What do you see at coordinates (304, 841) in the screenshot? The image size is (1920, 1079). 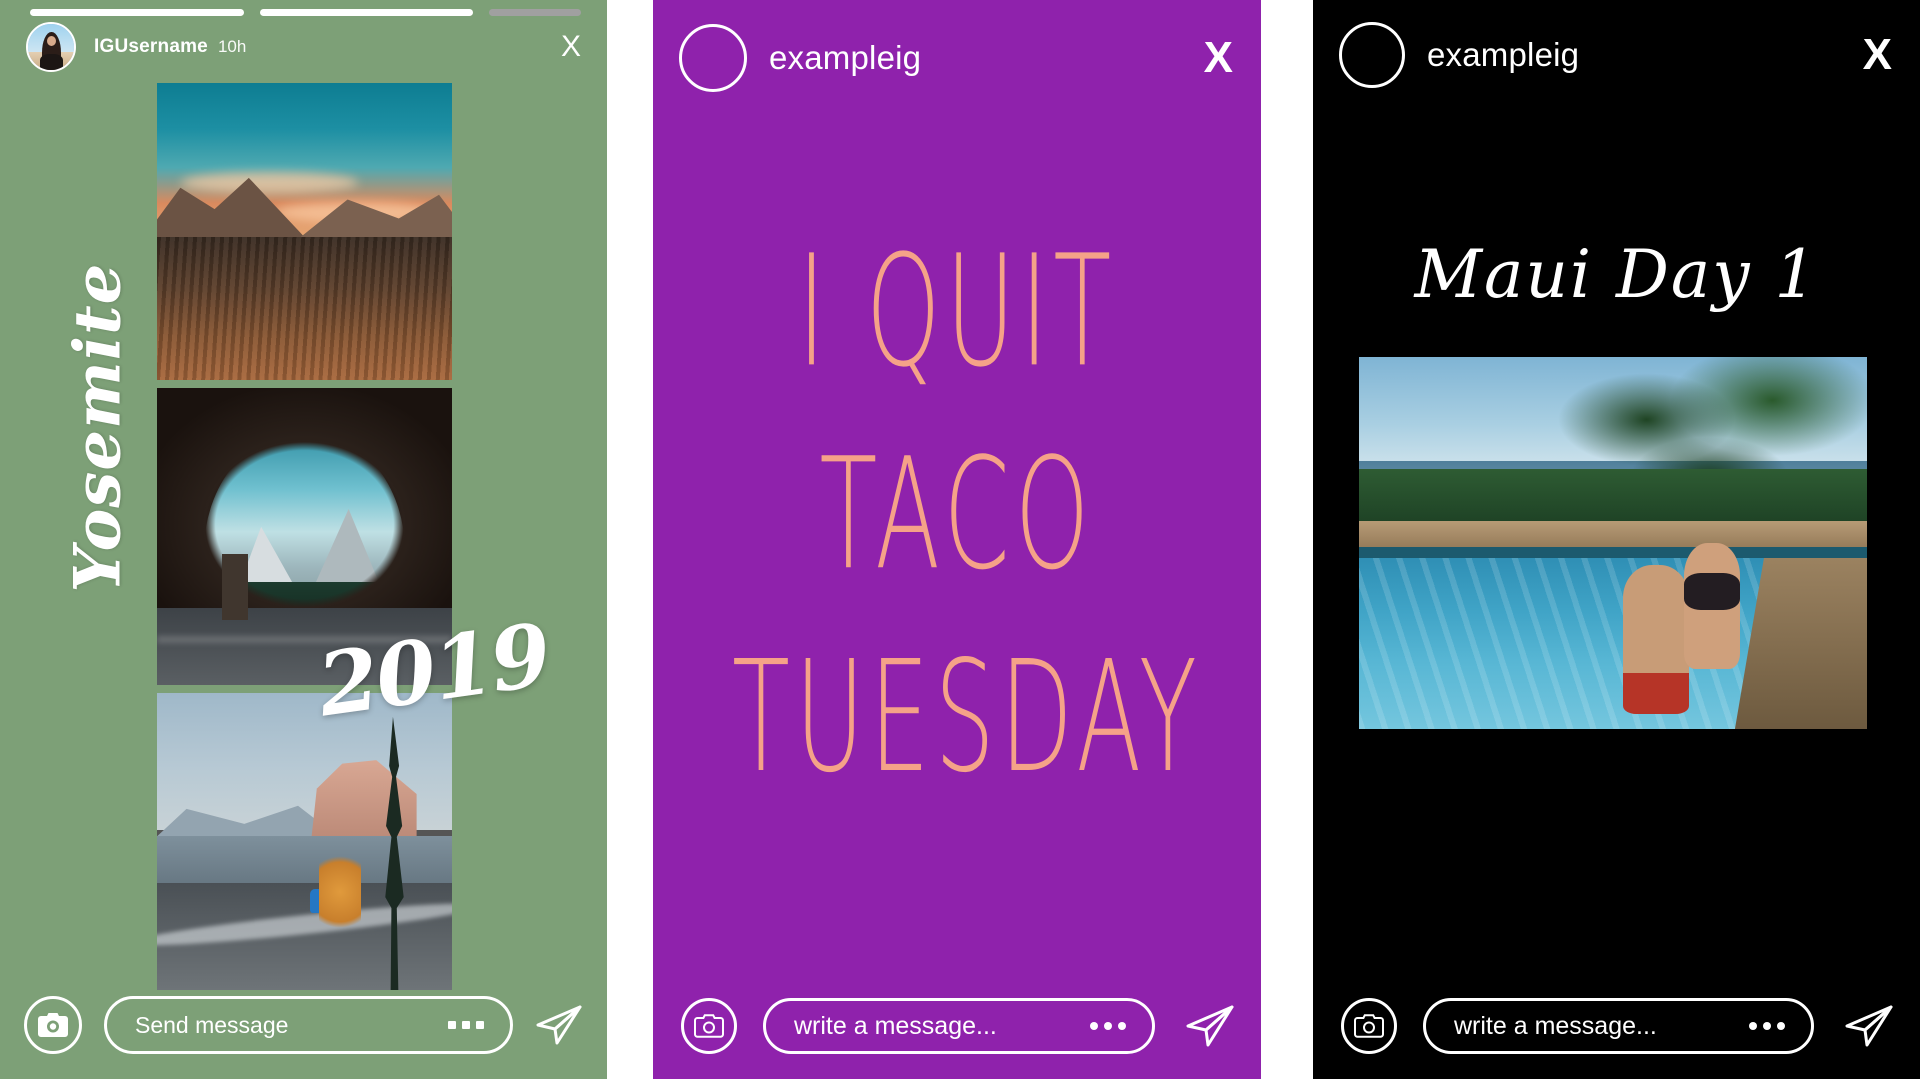 I see `photo-yosemite-half-dome-road` at bounding box center [304, 841].